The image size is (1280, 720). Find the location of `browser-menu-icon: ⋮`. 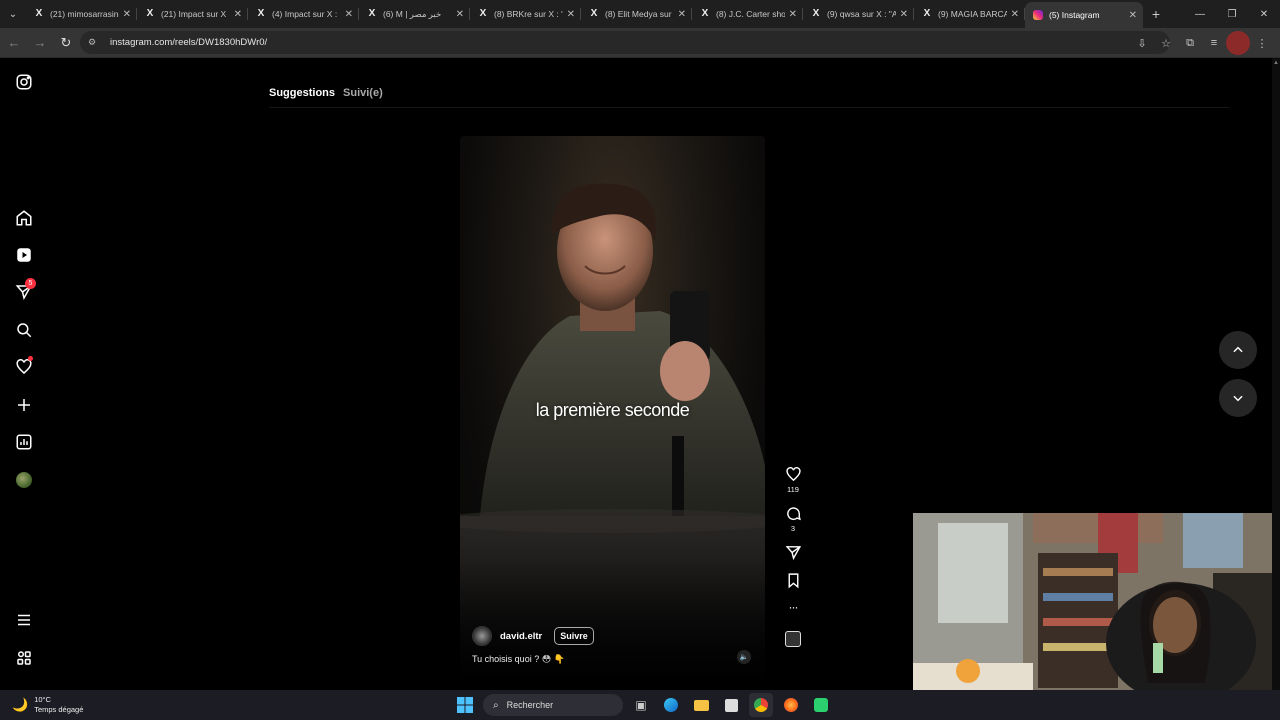

browser-menu-icon: ⋮ is located at coordinates (1262, 43).